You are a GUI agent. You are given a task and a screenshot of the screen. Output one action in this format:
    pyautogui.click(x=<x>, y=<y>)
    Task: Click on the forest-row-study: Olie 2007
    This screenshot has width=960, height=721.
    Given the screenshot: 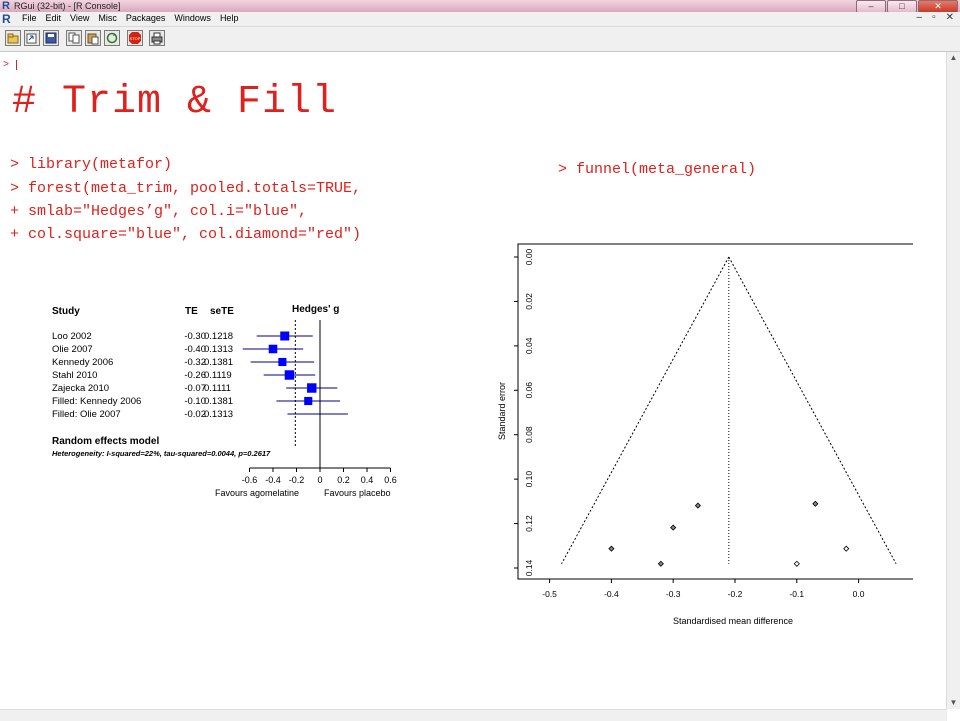 What is the action you would take?
    pyautogui.click(x=72, y=349)
    